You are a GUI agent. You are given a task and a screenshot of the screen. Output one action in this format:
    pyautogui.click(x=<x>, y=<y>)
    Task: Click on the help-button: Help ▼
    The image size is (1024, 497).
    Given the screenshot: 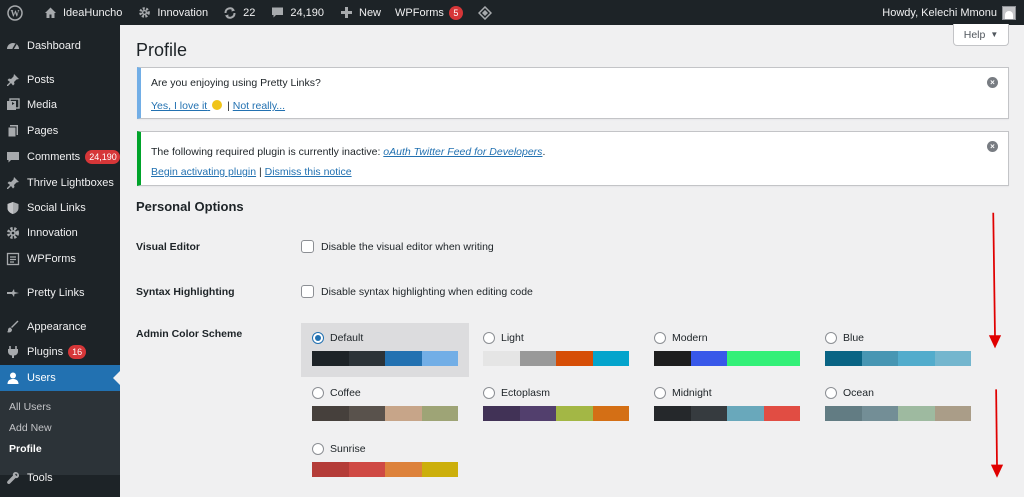 What is the action you would take?
    pyautogui.click(x=981, y=35)
    